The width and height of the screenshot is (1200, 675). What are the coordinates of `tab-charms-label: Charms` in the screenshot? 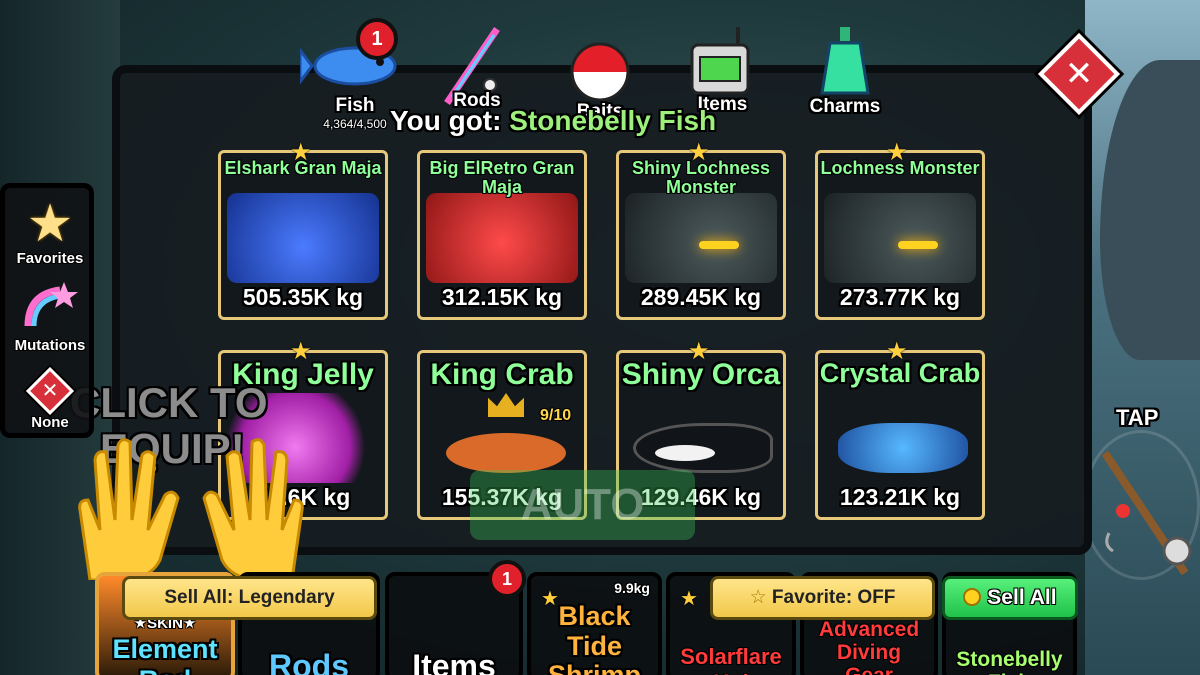 It's located at (845, 106).